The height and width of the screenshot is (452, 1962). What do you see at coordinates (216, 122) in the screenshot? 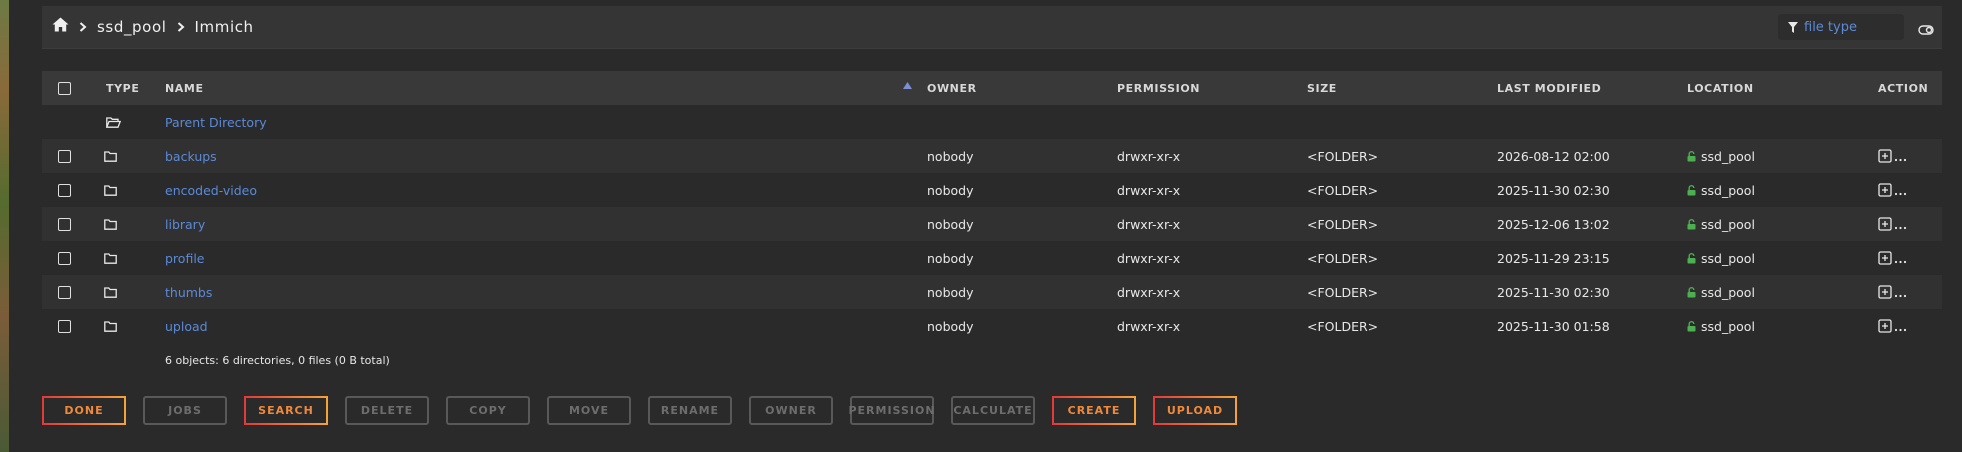
I see `parent-directory-link: Parent Directory` at bounding box center [216, 122].